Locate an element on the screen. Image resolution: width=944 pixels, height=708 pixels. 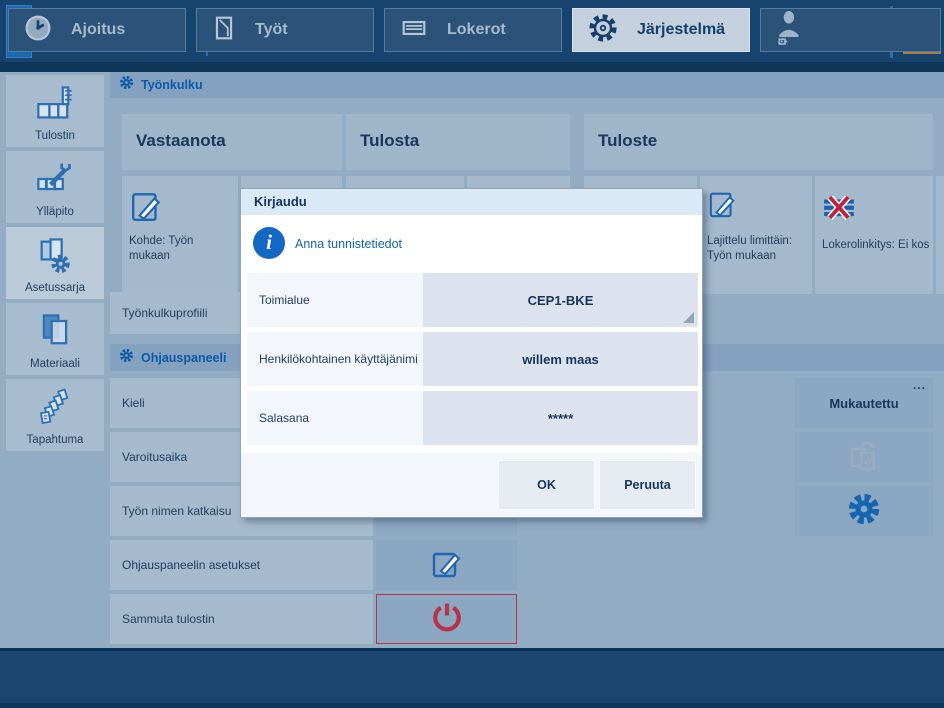
workflow-gear-icon is located at coordinates (126, 85).